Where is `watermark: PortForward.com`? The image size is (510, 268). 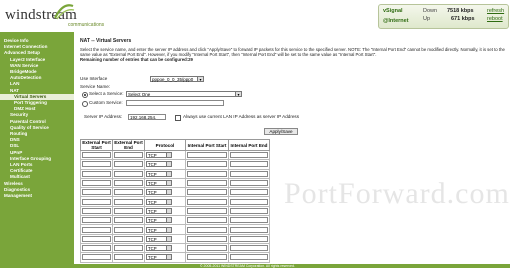 watermark: PortForward.com is located at coordinates (397, 193).